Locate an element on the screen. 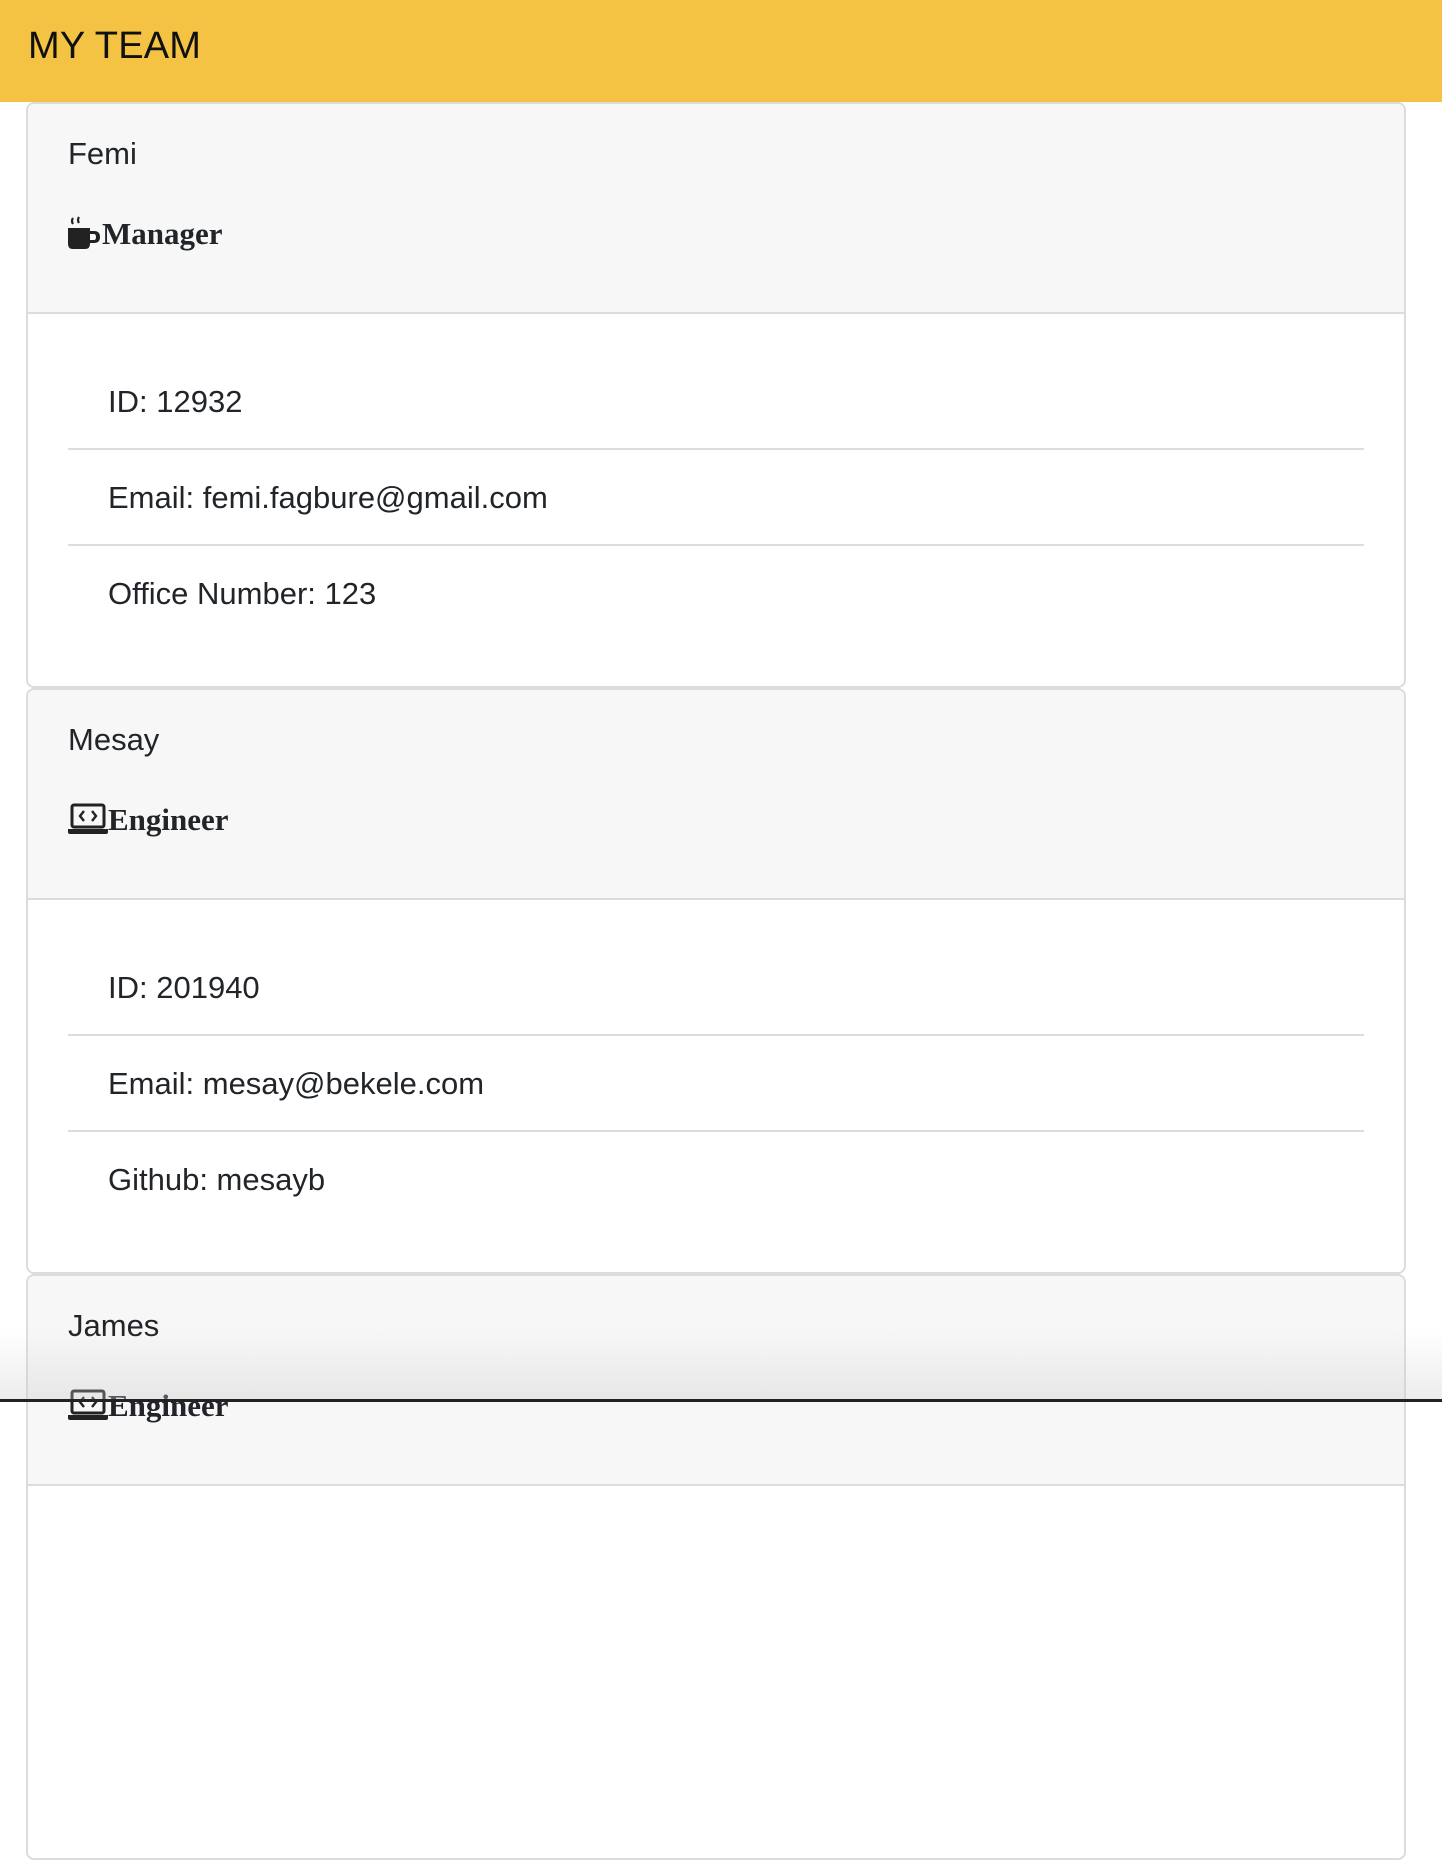 The width and height of the screenshot is (1442, 1860). role-line: Manager is located at coordinates (145, 234).